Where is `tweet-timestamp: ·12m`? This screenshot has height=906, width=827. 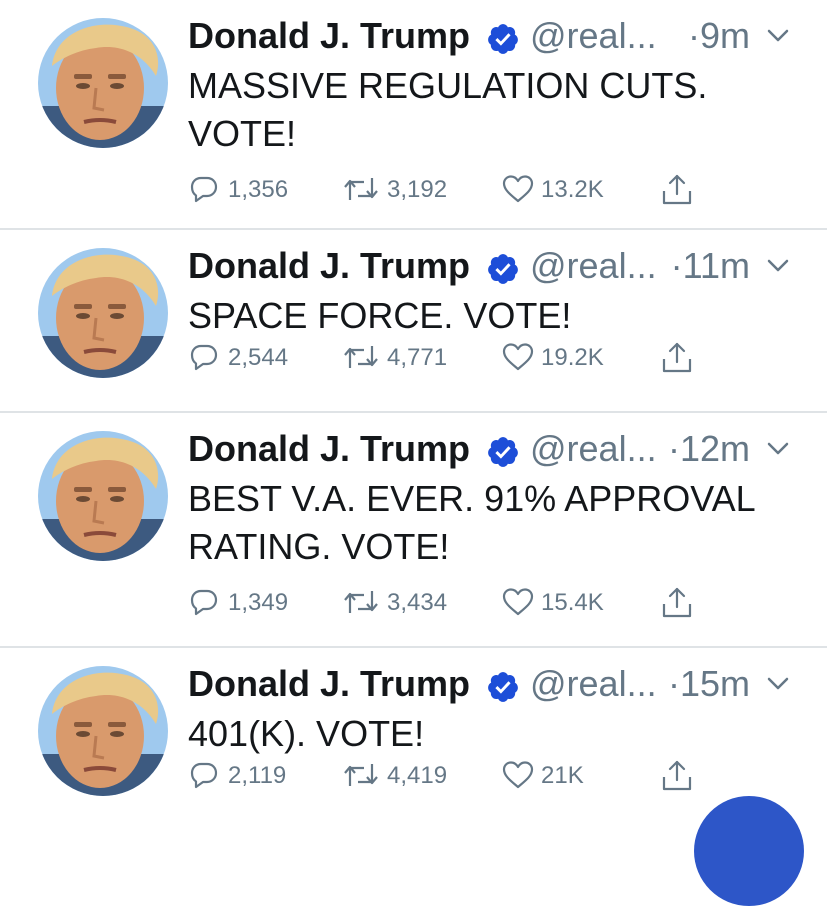
tweet-timestamp: ·12m is located at coordinates (709, 449).